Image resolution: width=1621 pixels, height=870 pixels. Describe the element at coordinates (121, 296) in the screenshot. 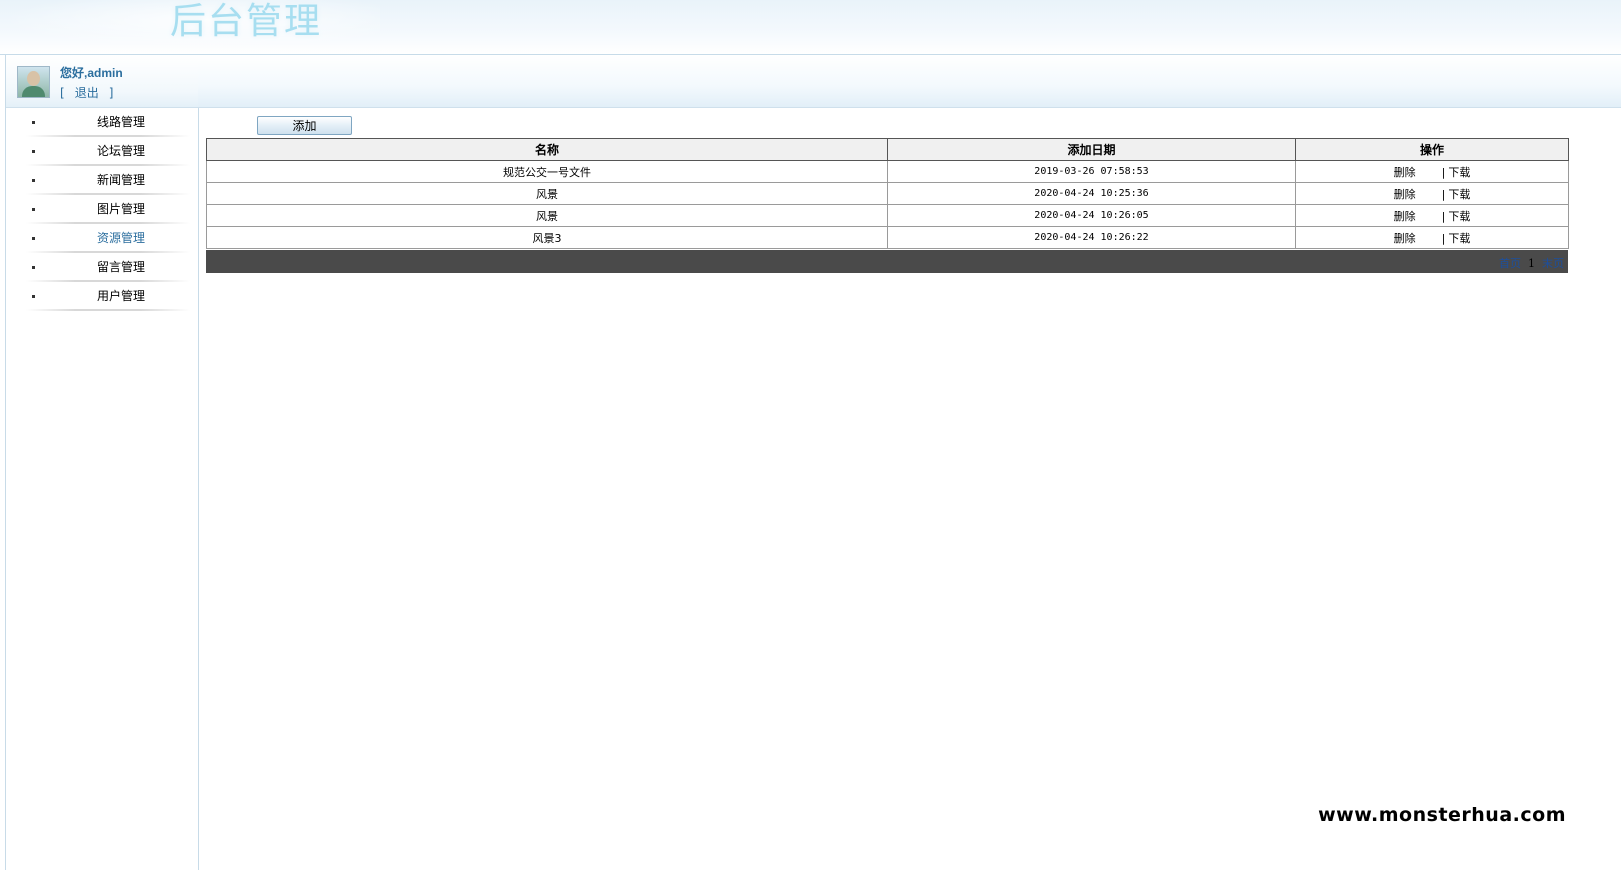

I see `sidebar-item-label: 用户管理` at that location.